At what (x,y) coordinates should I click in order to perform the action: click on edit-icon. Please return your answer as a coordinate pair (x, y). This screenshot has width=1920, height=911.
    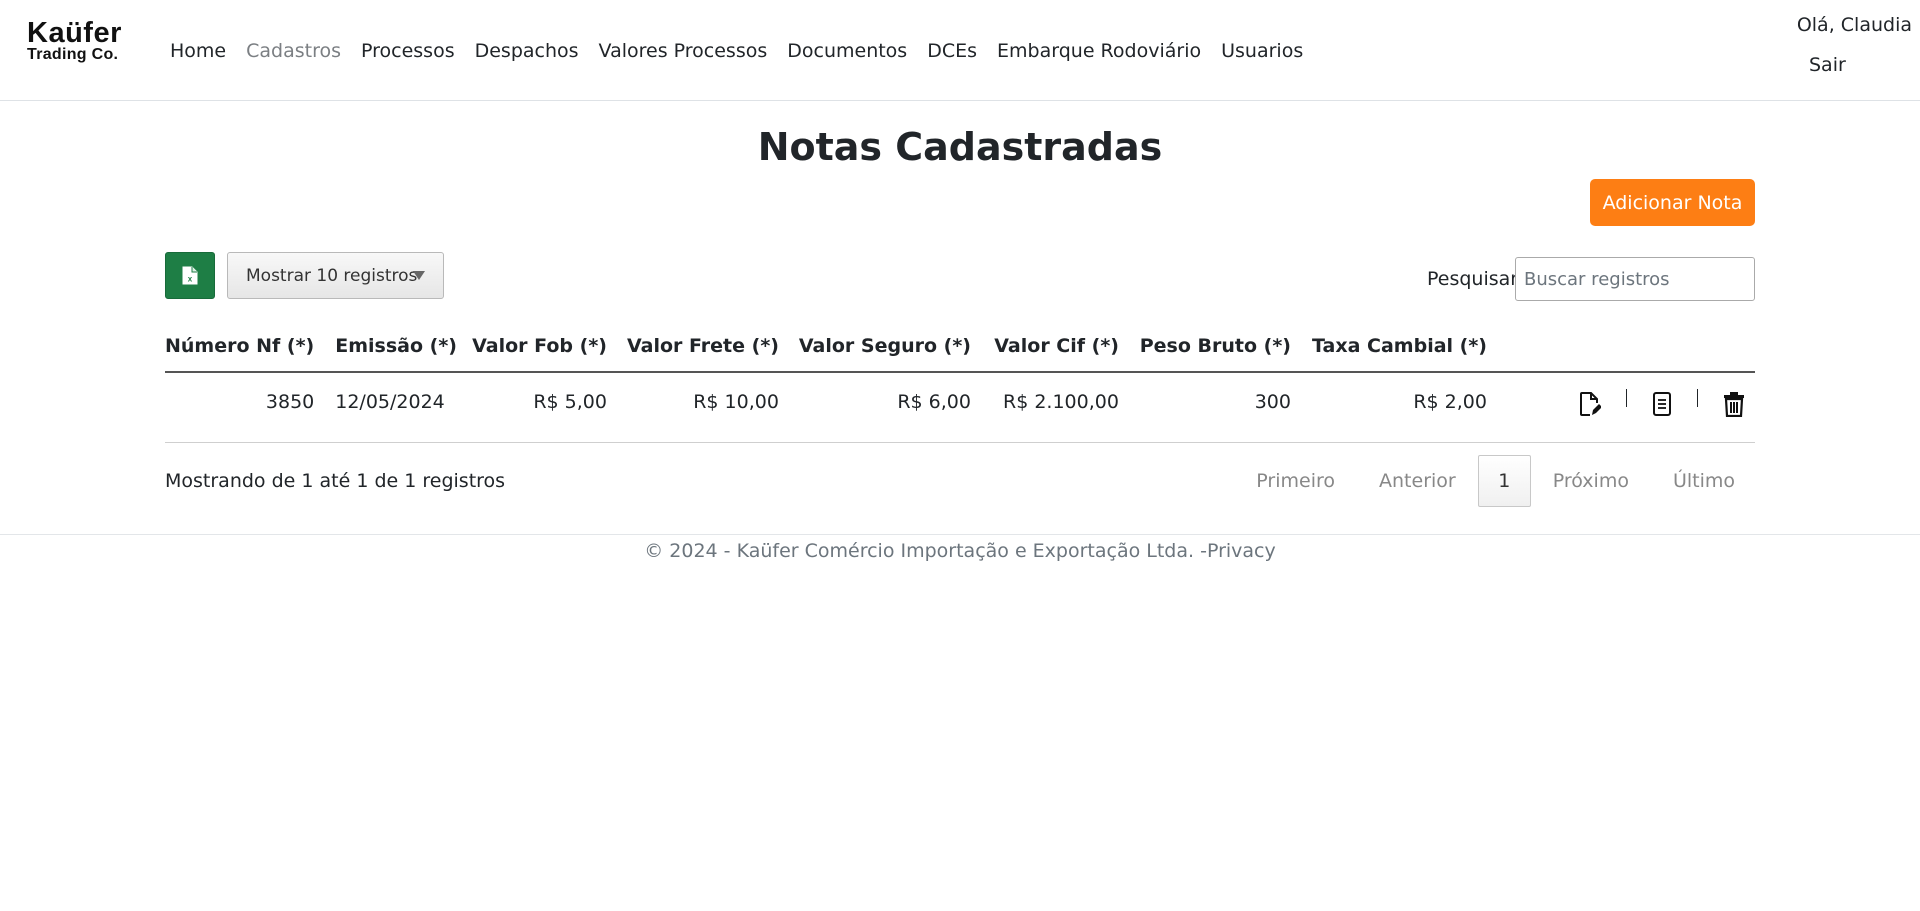
    Looking at the image, I should click on (1590, 404).